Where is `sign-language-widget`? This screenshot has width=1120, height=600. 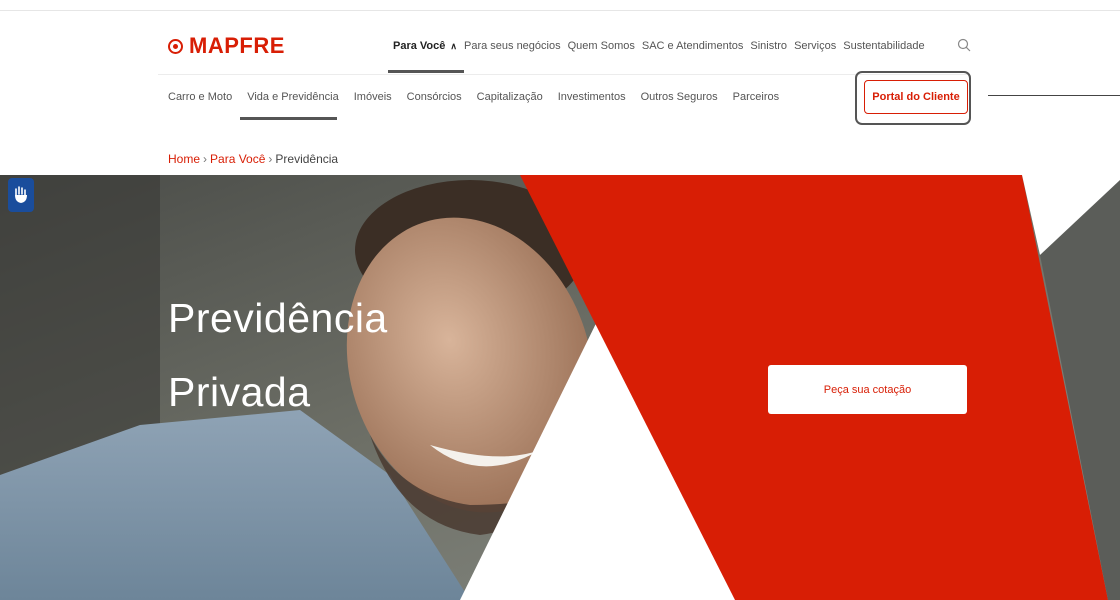 sign-language-widget is located at coordinates (21, 195).